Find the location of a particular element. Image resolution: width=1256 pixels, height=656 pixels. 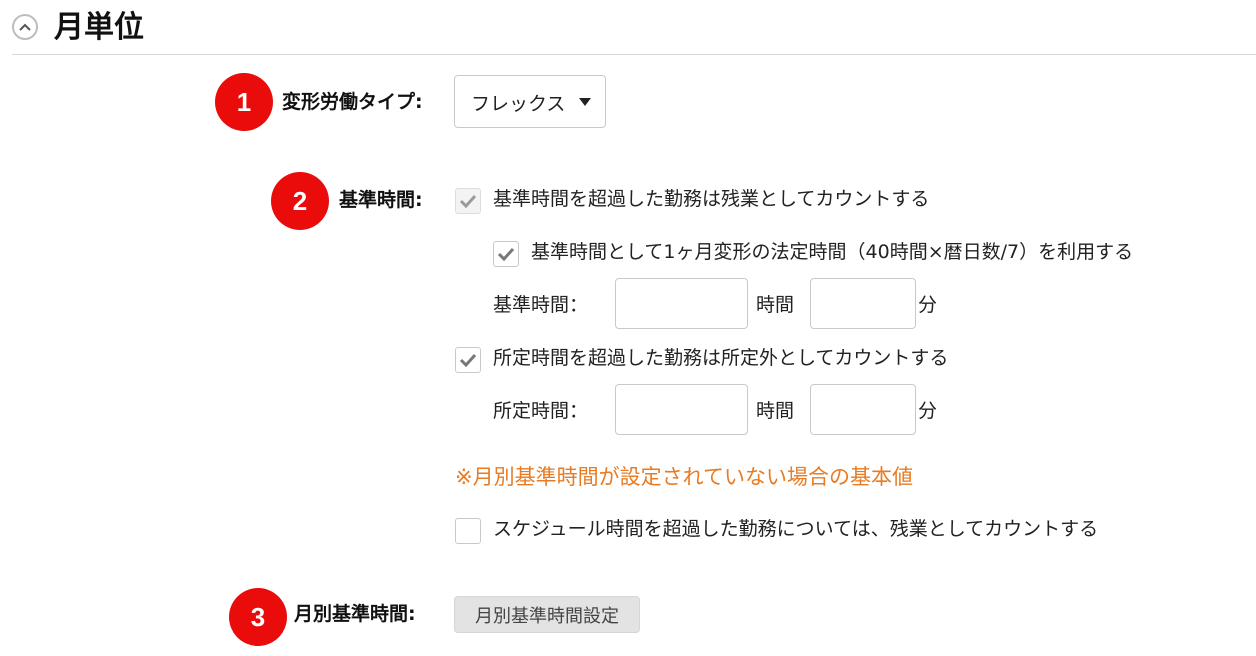

legal-time-checkbox is located at coordinates (506, 254).